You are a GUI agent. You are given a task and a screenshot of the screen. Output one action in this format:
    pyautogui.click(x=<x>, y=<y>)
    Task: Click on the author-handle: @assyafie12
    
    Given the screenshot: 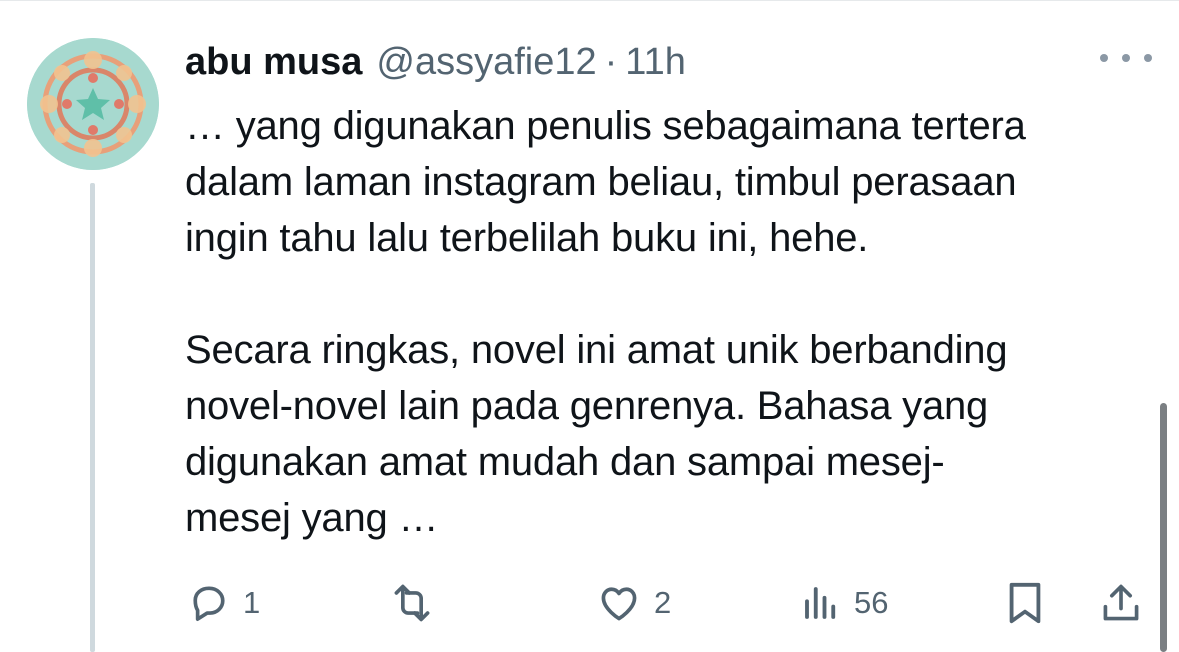 What is the action you would take?
    pyautogui.click(x=486, y=62)
    